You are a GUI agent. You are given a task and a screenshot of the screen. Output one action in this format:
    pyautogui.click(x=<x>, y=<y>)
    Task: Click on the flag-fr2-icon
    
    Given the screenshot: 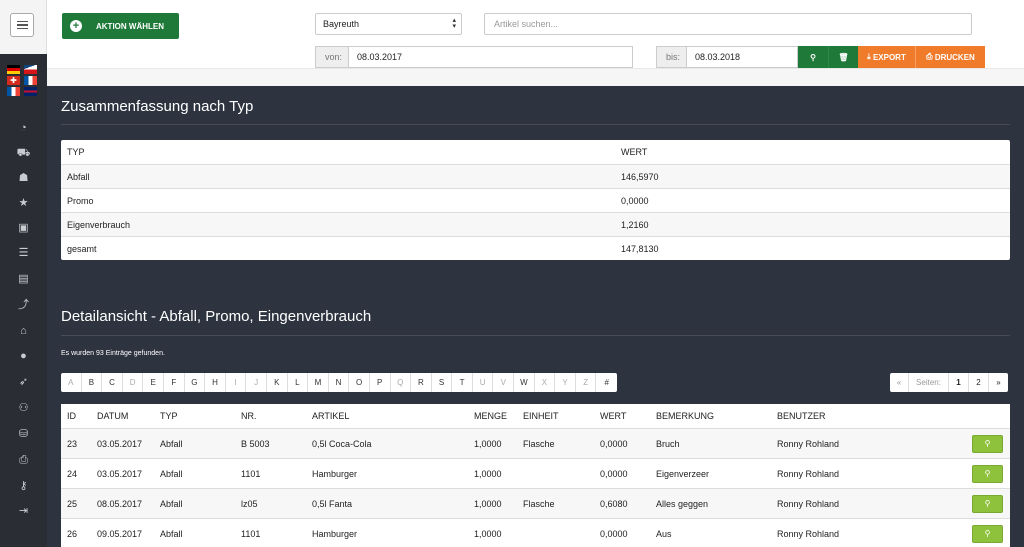 What is the action you would take?
    pyautogui.click(x=13, y=91)
    